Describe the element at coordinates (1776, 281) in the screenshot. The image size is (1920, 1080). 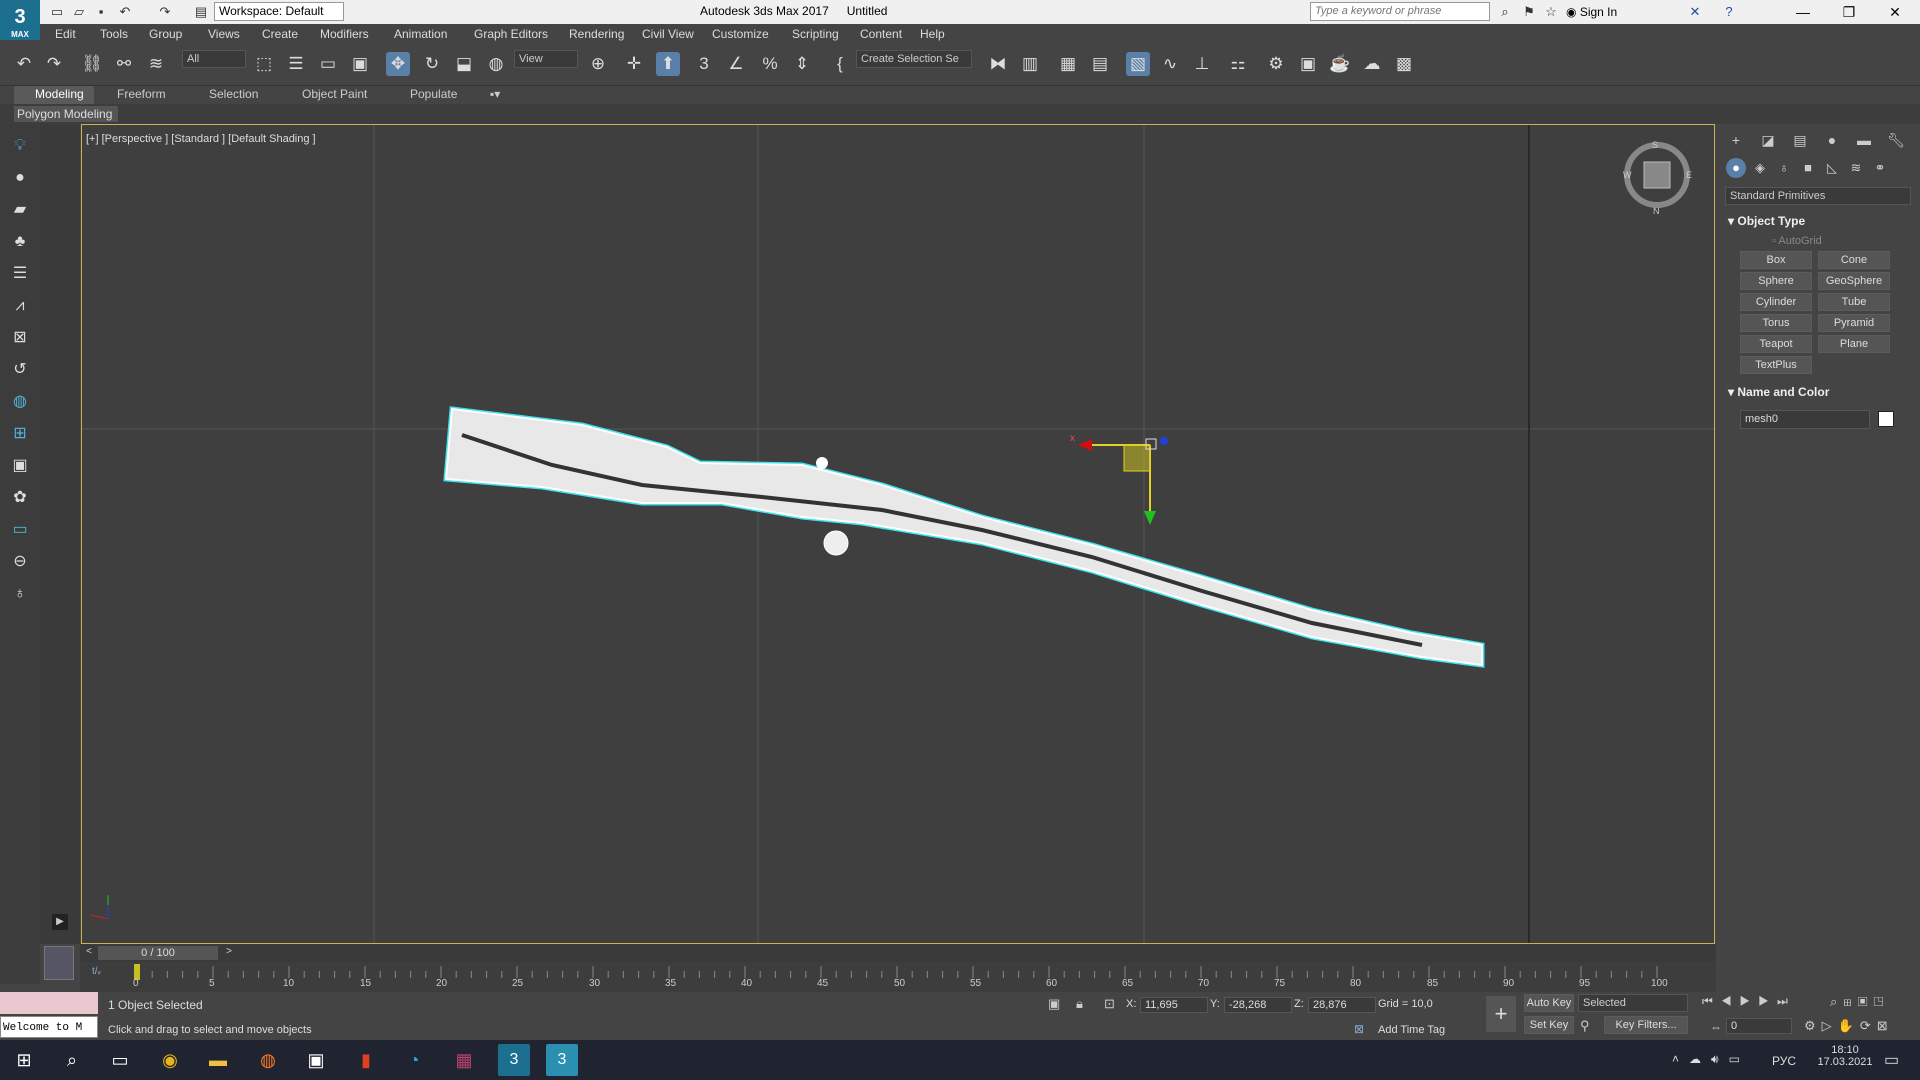
I see `sphere-button: Sphere` at that location.